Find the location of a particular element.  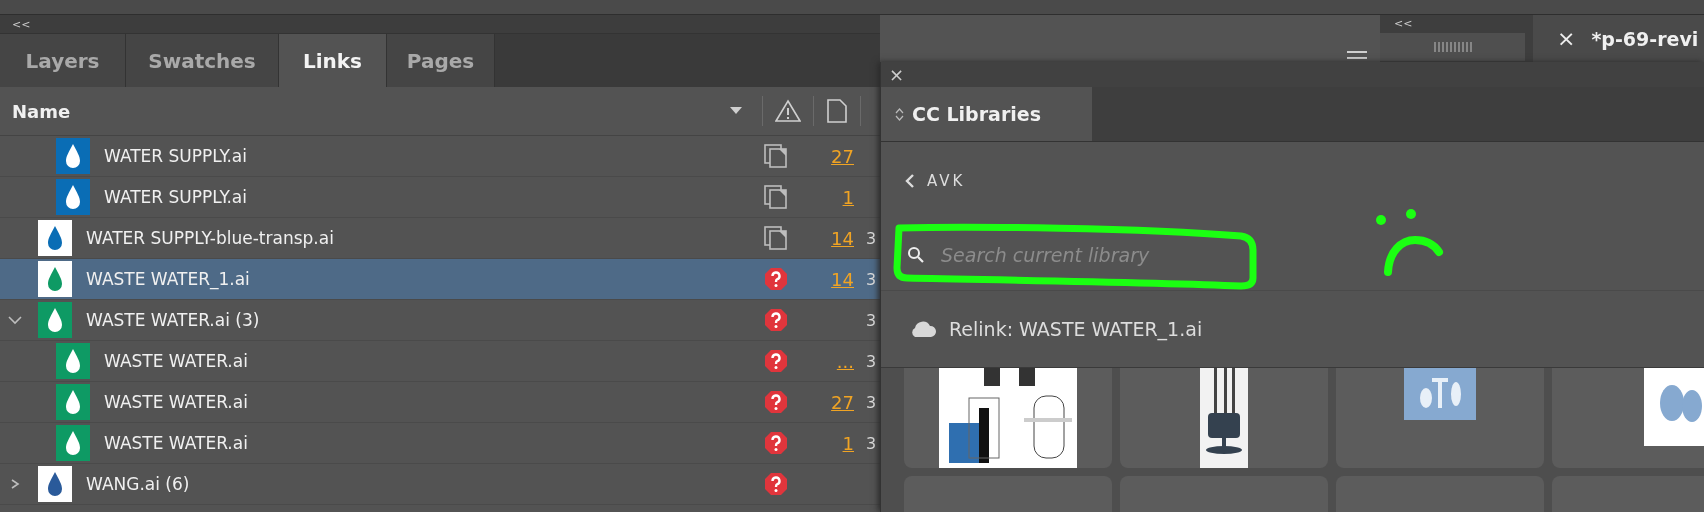

updown-icon is located at coordinates (899, 114).